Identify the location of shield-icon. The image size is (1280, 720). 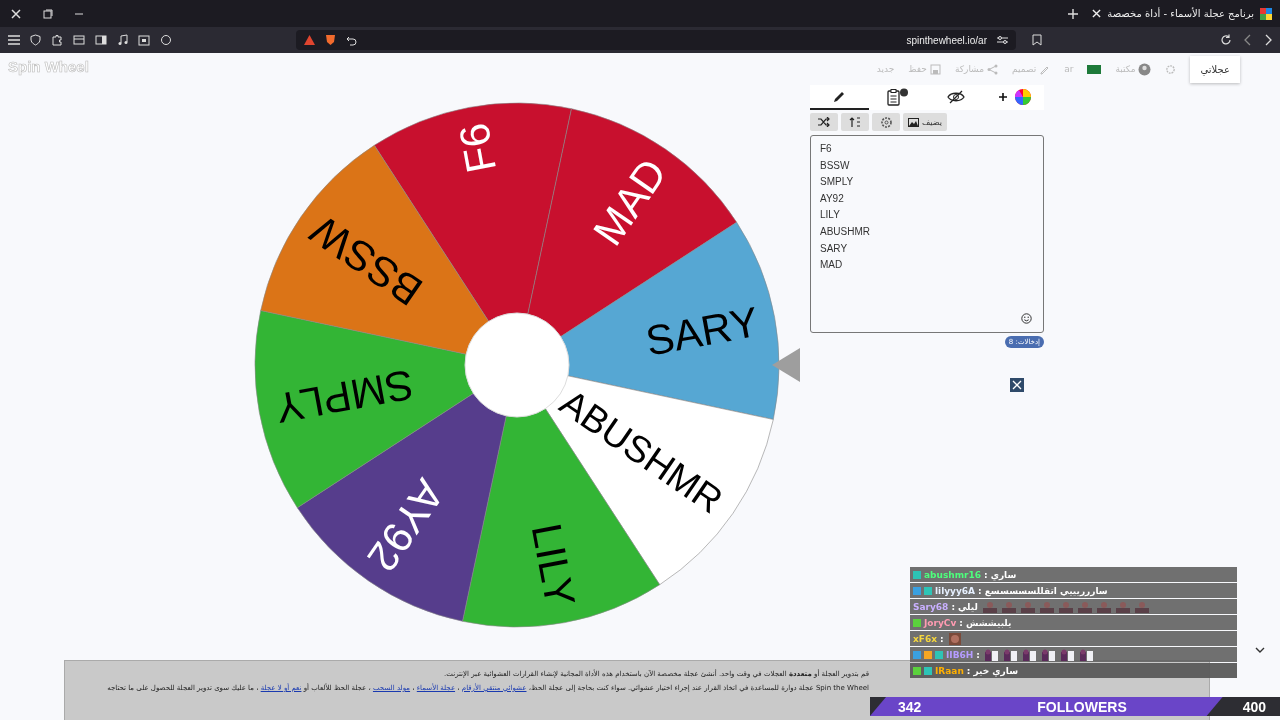
(35, 40).